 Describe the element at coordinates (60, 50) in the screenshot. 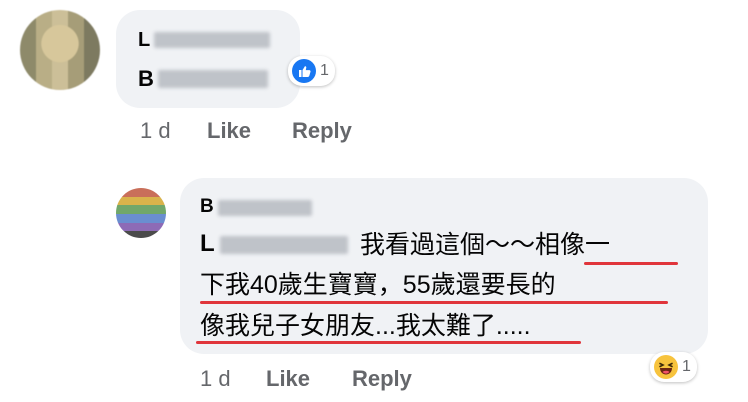

I see `commenter-avatar` at that location.